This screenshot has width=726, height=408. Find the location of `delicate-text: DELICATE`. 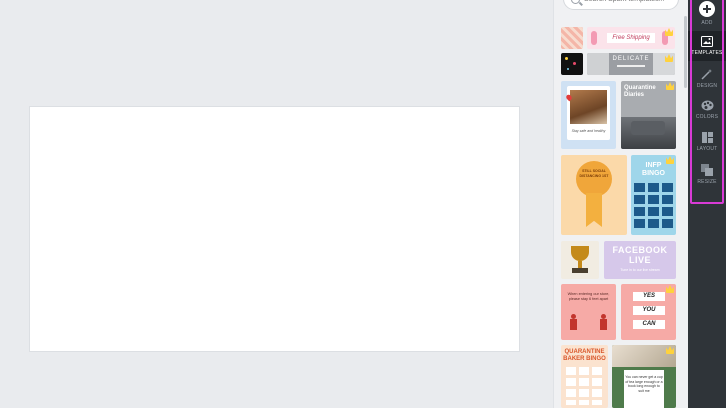

delicate-text: DELICATE is located at coordinates (631, 59).